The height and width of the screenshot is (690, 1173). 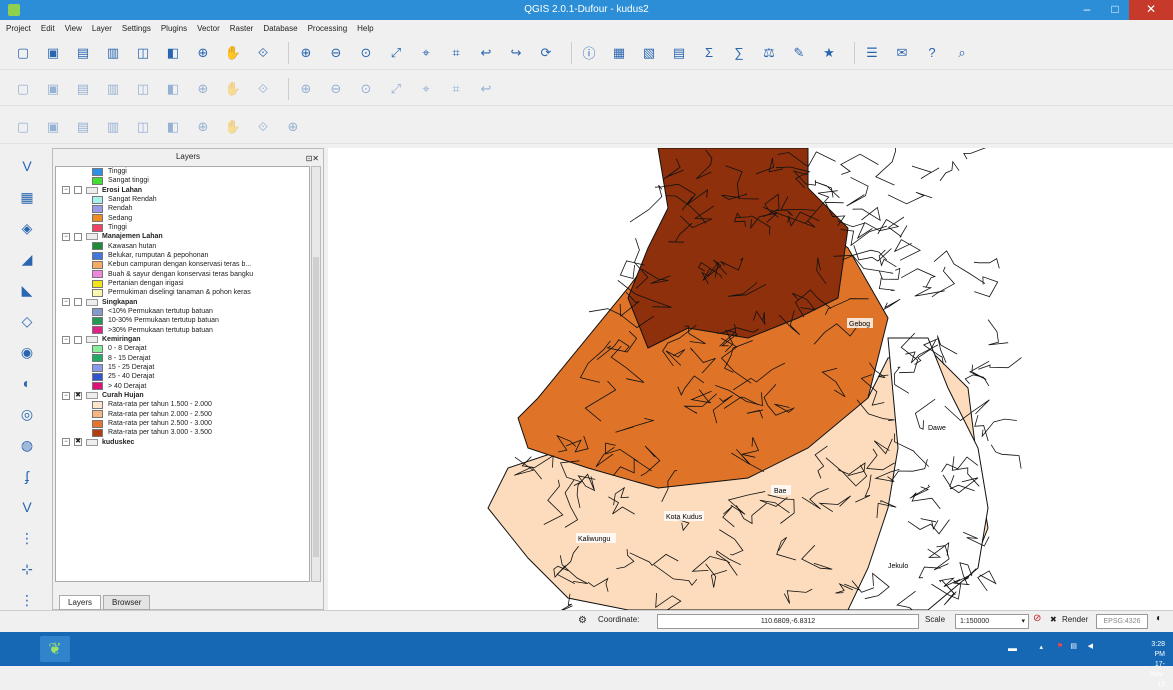 I want to click on identify-icon: ⓘ, so click(x=589, y=53).